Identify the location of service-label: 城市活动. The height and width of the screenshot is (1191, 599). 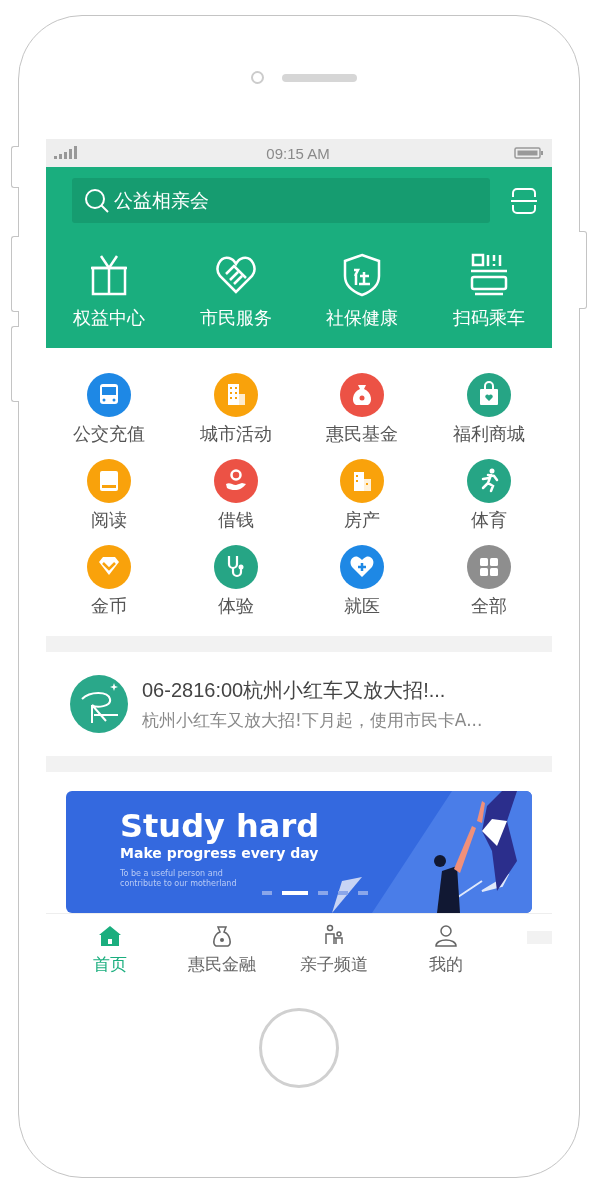
(235, 434).